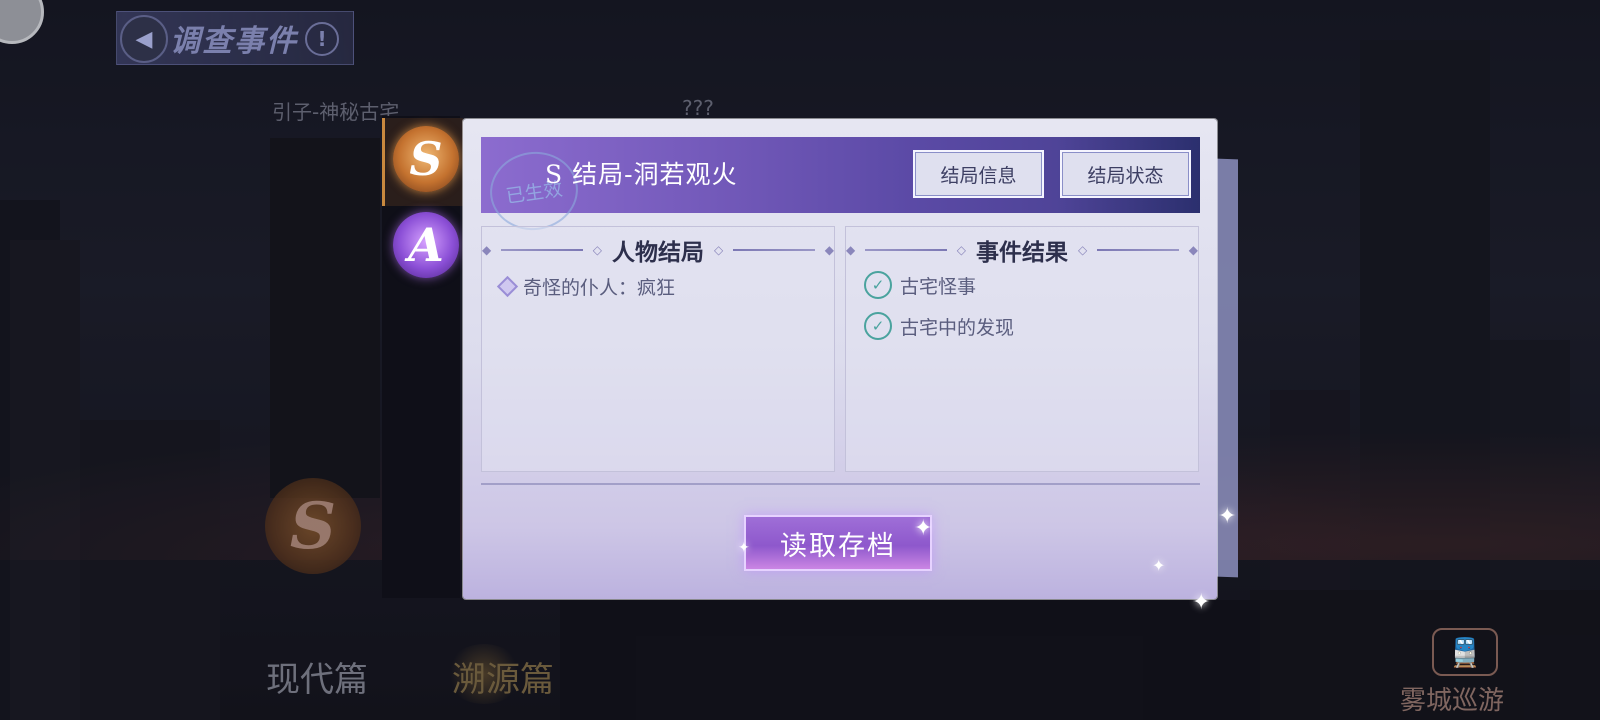 The height and width of the screenshot is (720, 1600). Describe the element at coordinates (698, 108) in the screenshot. I see `unknown-chapter-label: ???` at that location.